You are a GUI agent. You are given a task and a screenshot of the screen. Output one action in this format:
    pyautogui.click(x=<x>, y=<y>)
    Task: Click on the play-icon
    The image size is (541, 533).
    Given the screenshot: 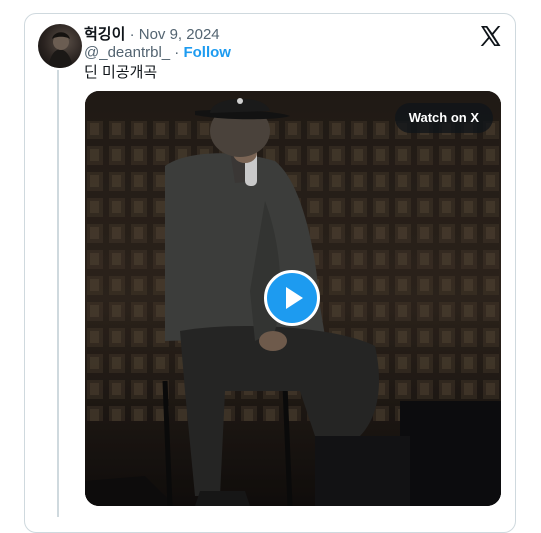 What is the action you would take?
    pyautogui.click(x=294, y=298)
    